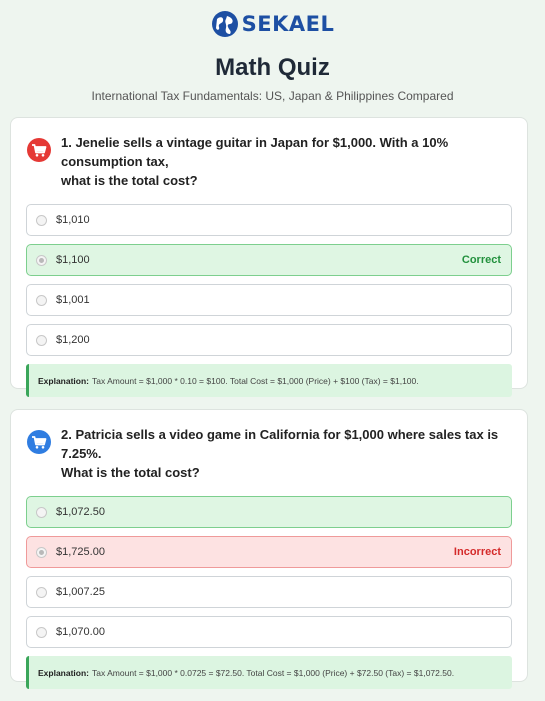  What do you see at coordinates (269, 300) in the screenshot?
I see `answer-option: $1,001` at bounding box center [269, 300].